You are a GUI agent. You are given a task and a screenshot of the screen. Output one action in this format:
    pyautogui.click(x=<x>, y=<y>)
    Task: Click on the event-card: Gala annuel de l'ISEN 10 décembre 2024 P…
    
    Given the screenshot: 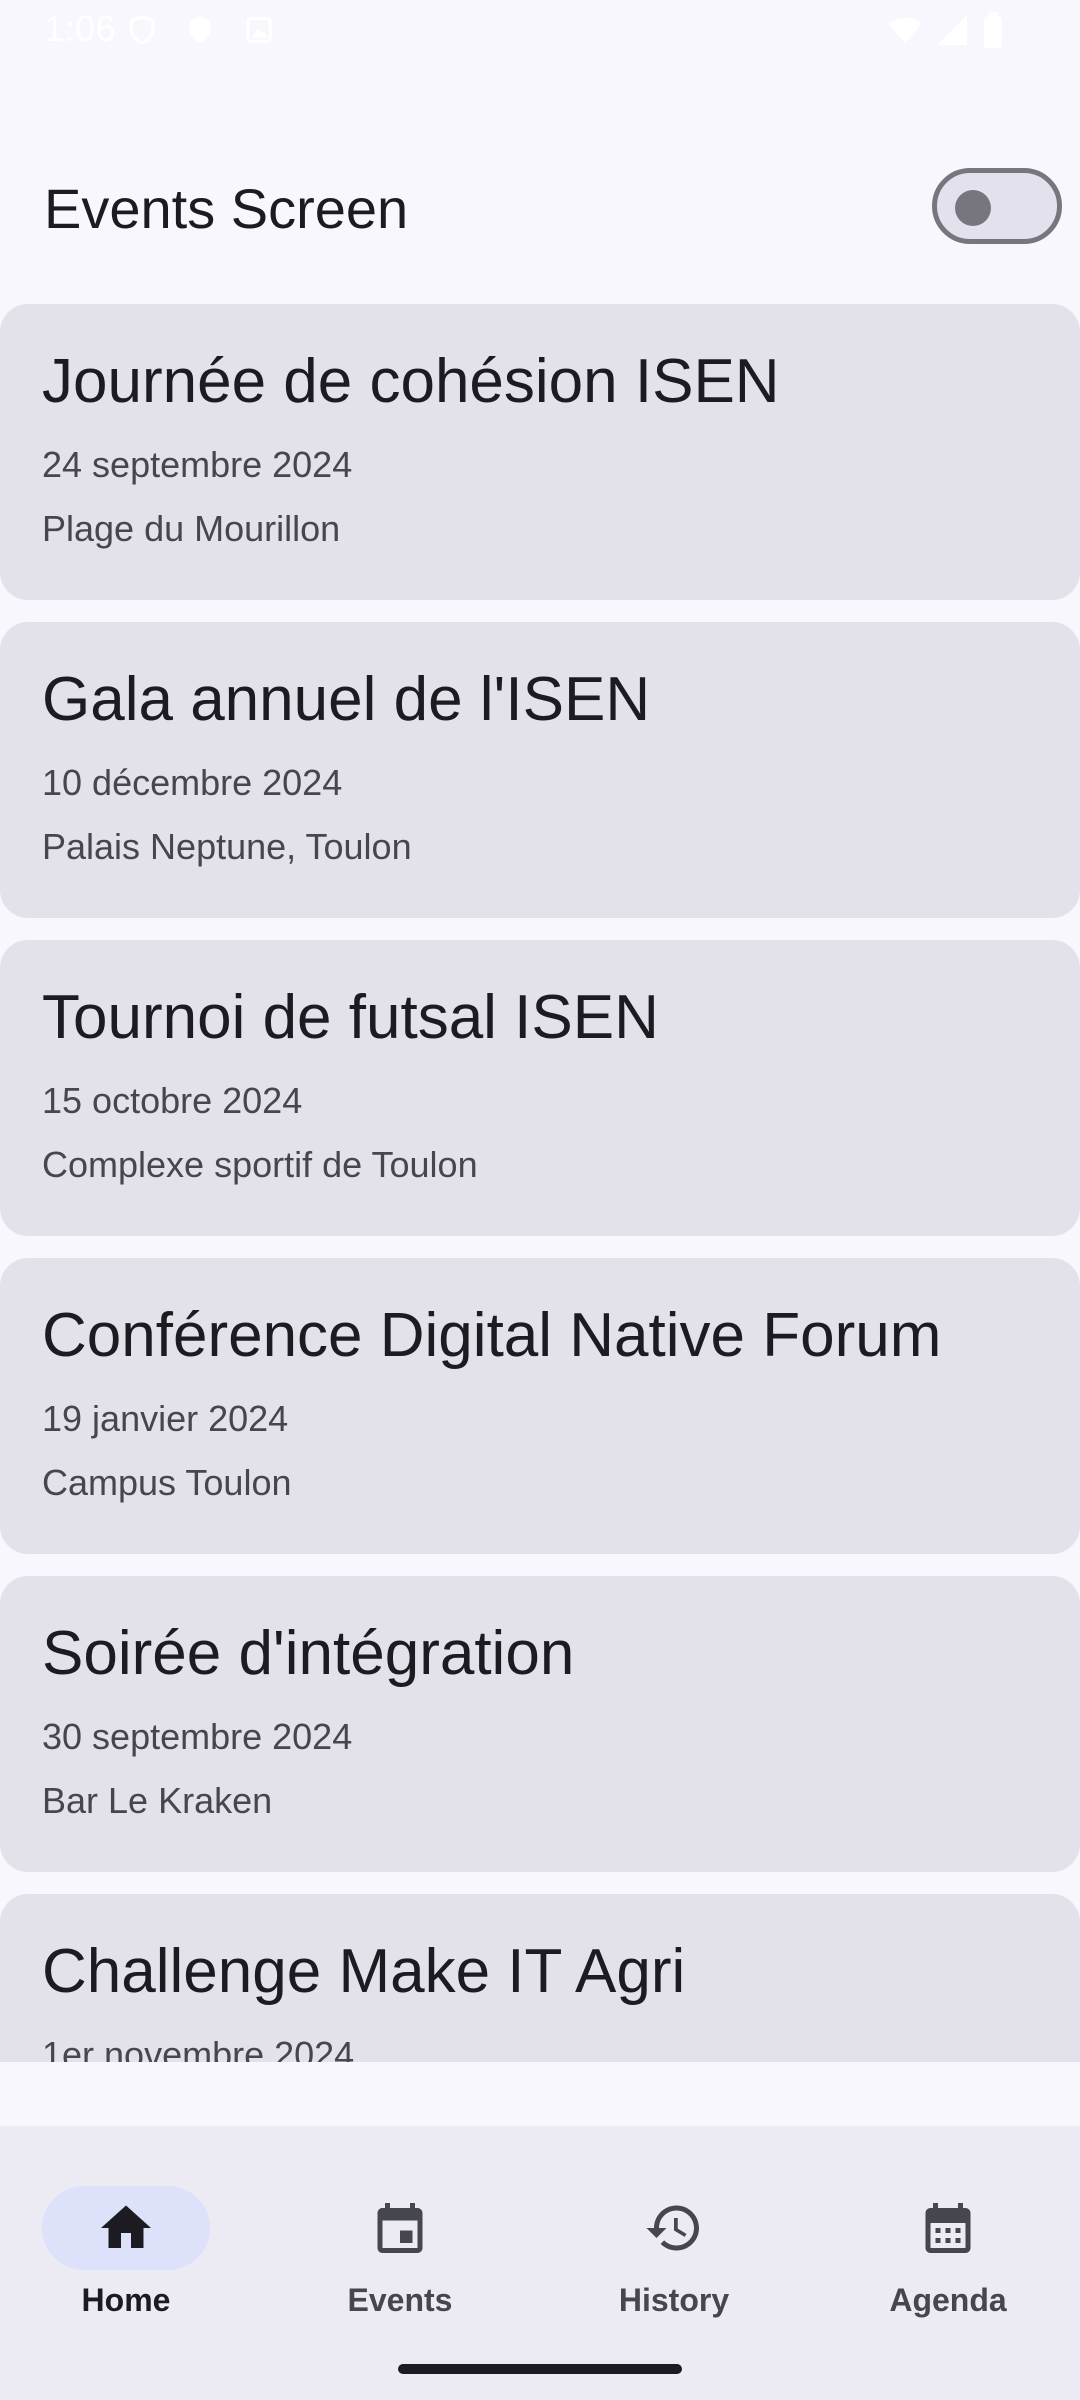 What is the action you would take?
    pyautogui.click(x=540, y=770)
    